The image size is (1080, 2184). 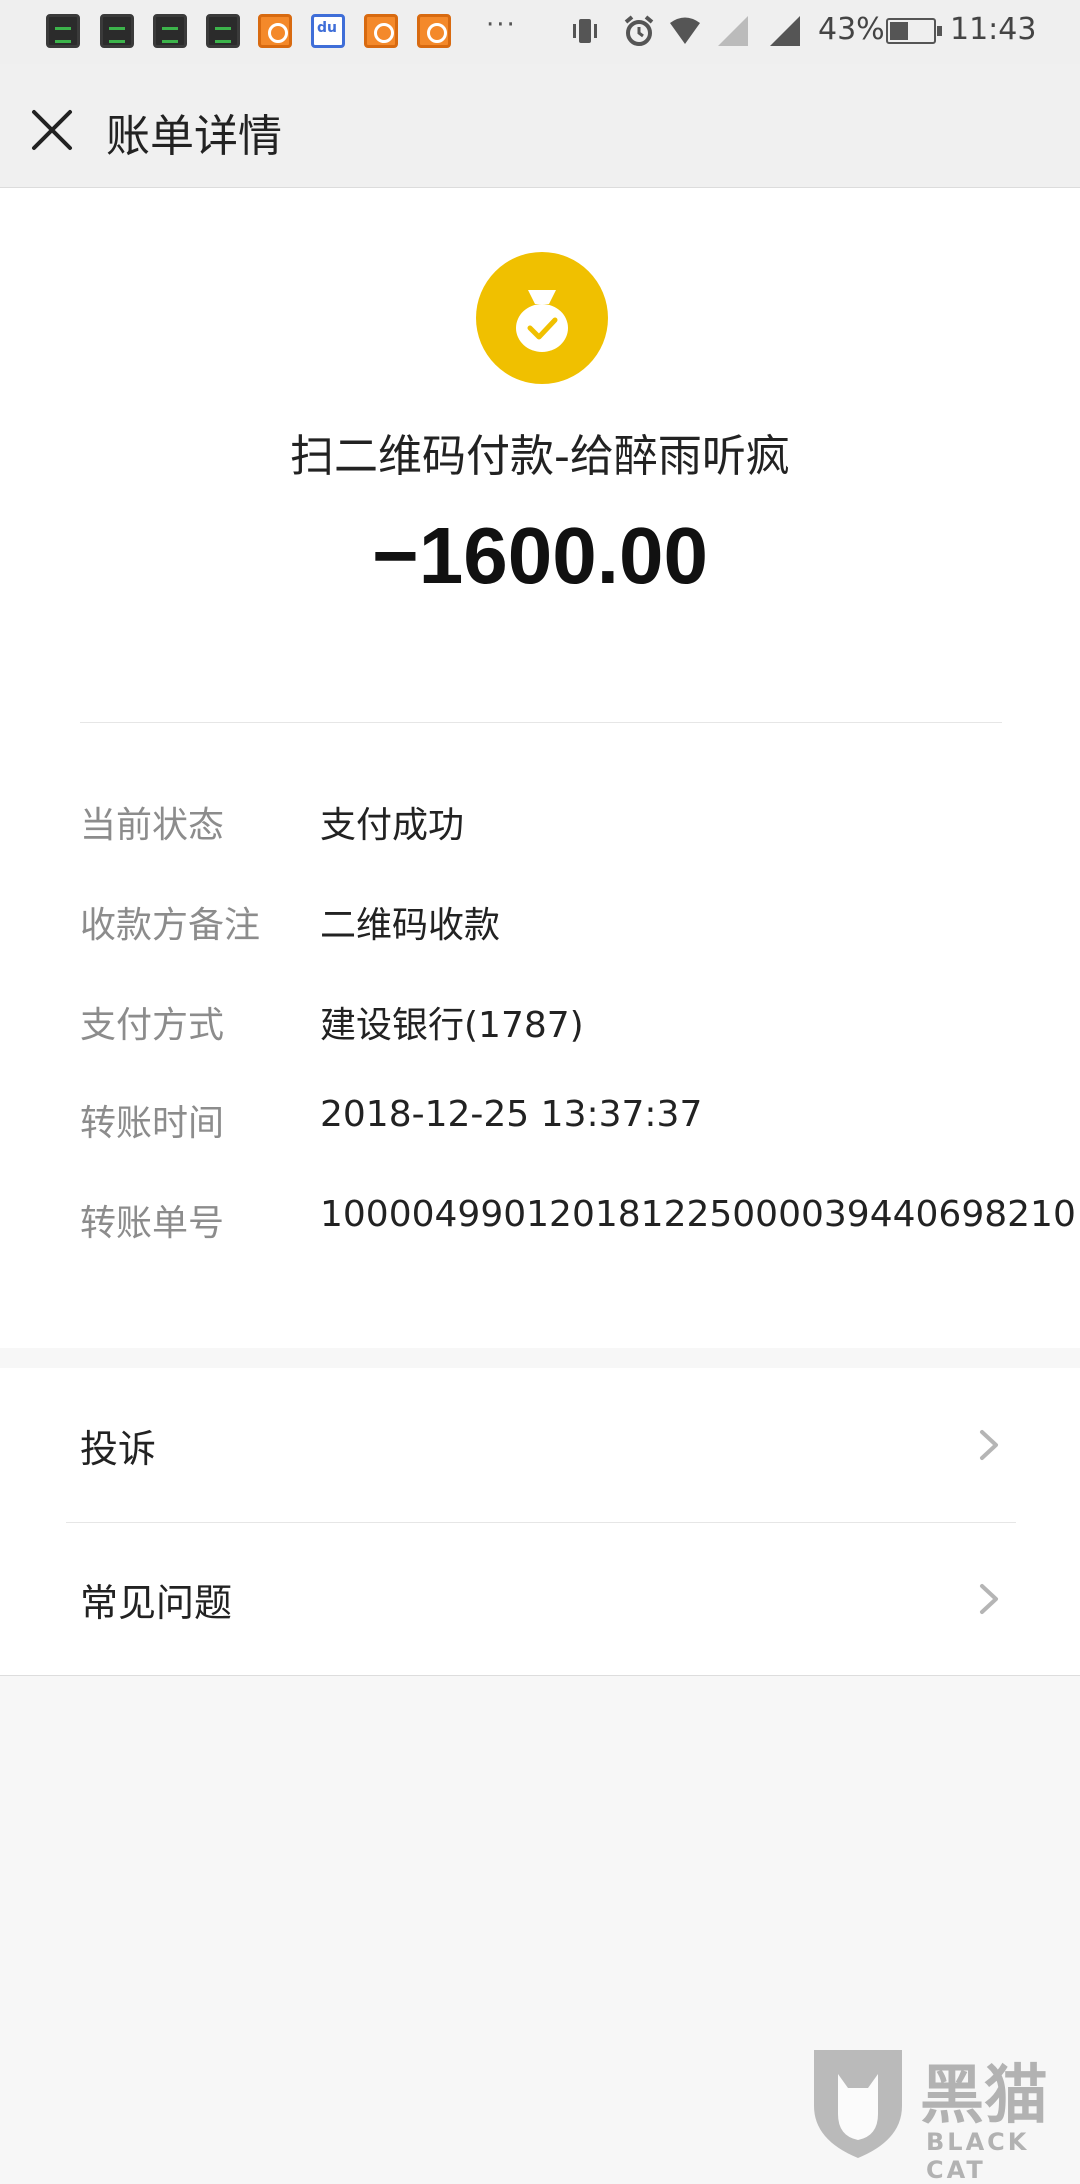 What do you see at coordinates (540, 1445) in the screenshot?
I see `complaint-item: 投诉` at bounding box center [540, 1445].